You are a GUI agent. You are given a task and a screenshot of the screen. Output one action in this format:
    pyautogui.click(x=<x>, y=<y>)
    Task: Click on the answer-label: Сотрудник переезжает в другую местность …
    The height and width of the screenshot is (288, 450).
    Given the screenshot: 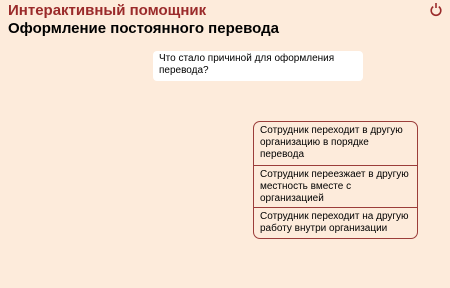 What is the action you would take?
    pyautogui.click(x=334, y=186)
    